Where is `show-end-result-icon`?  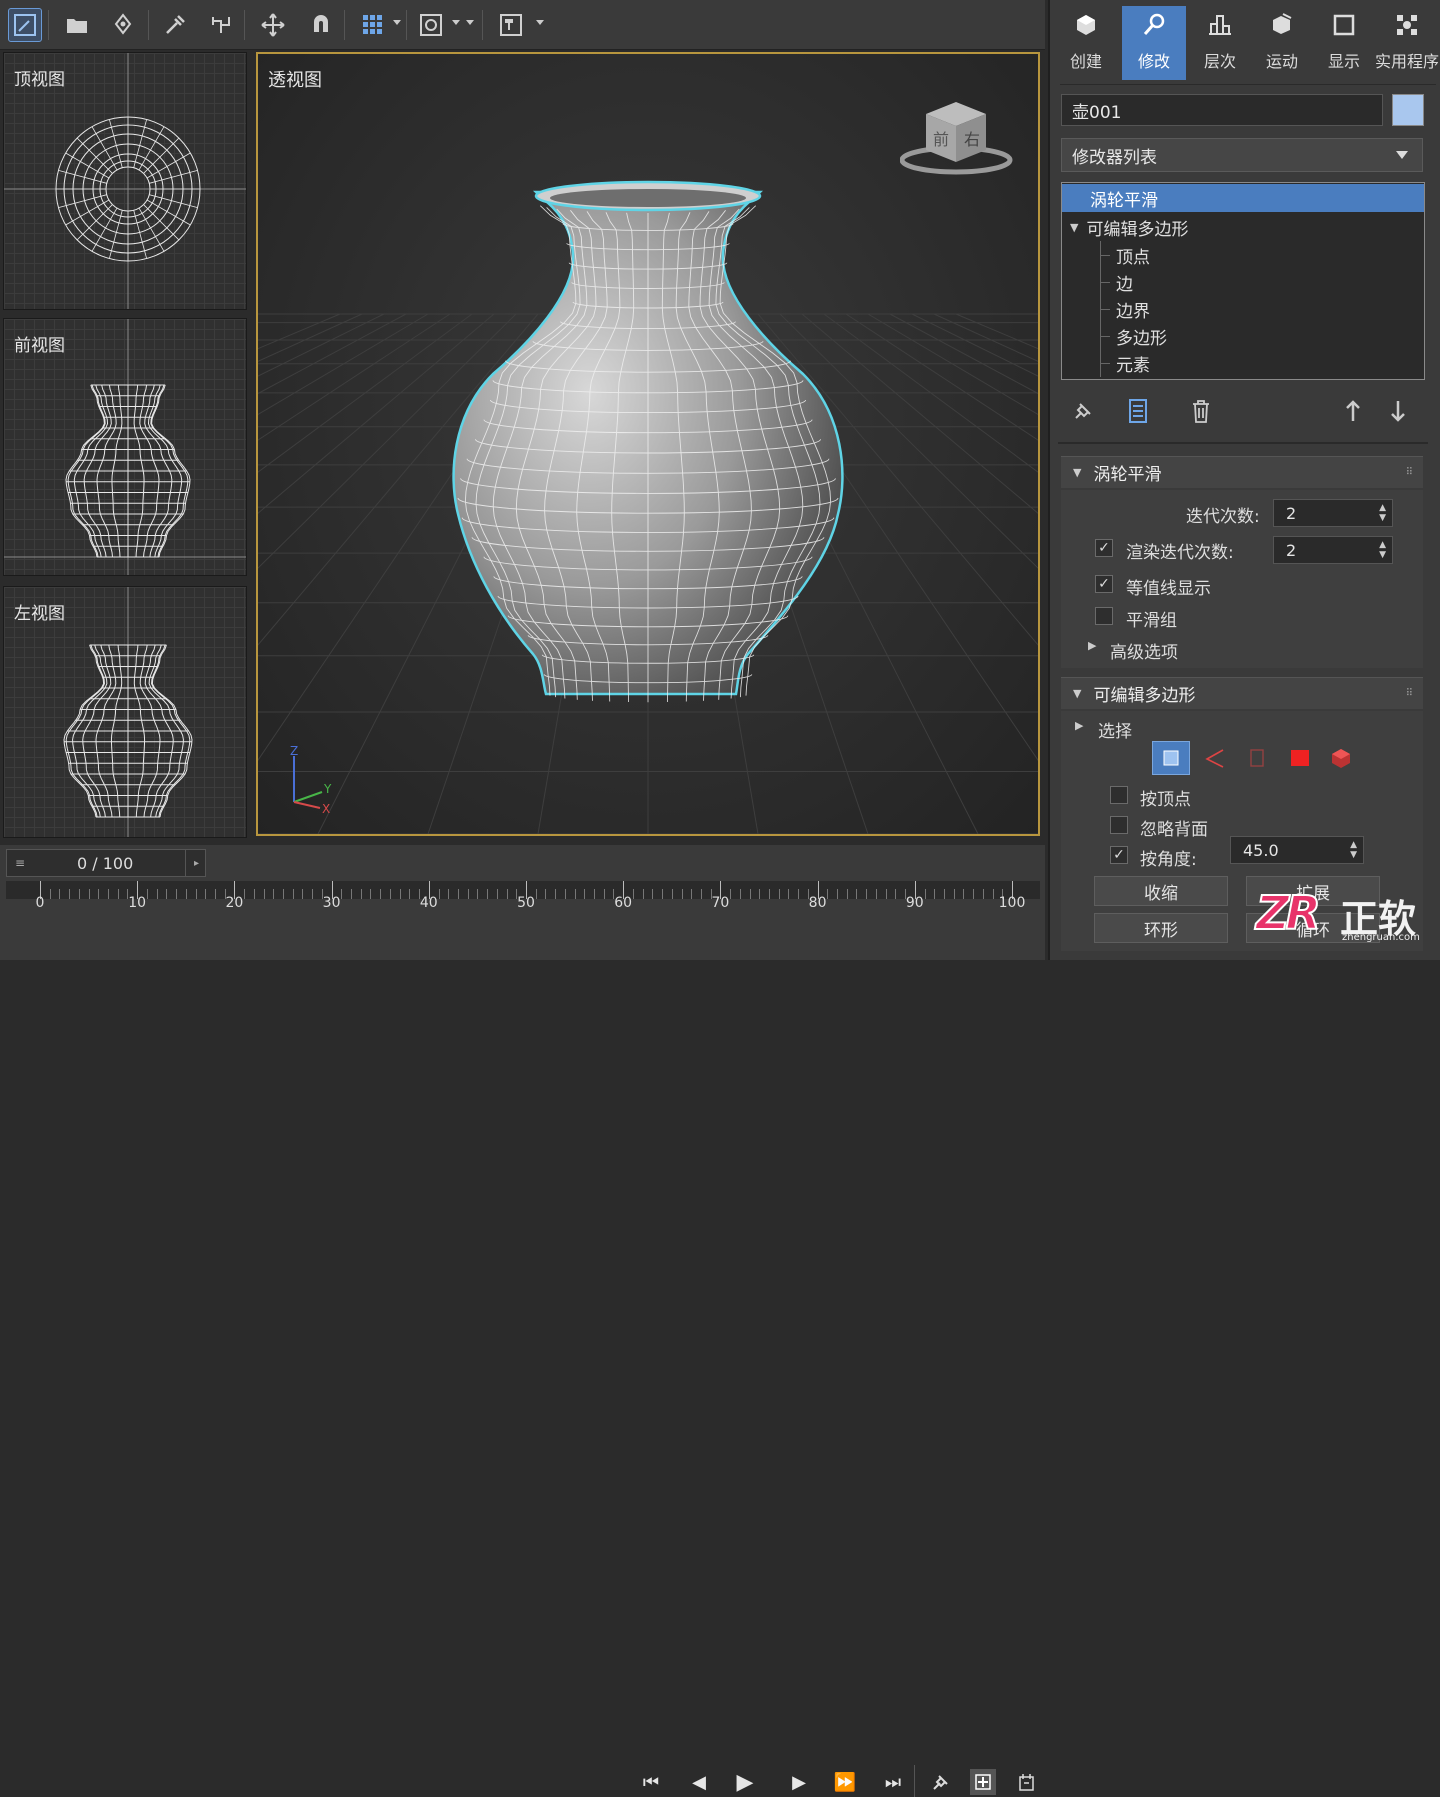
show-end-result-icon is located at coordinates (1139, 411).